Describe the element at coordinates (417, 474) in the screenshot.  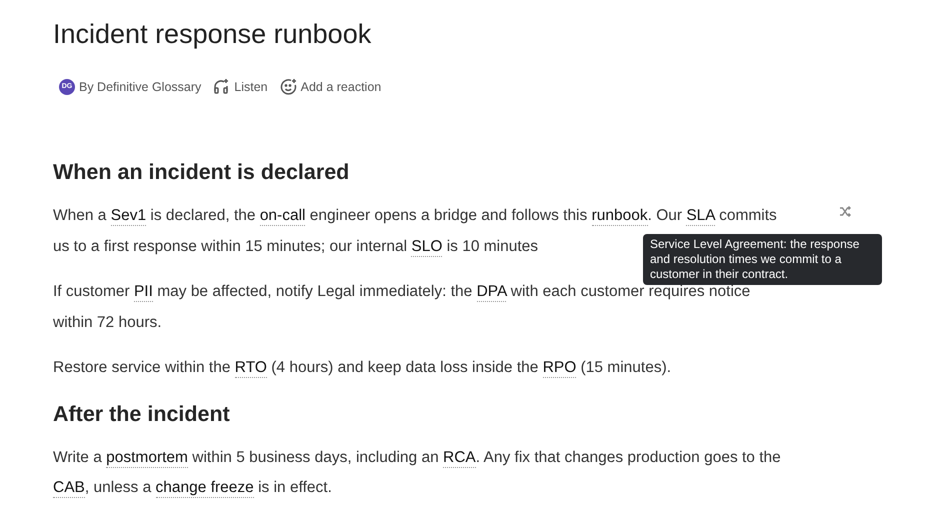
I see `paragraph: Write a postmortem within 5 business days, including an RCA. Any fix that changes production goes to the CAB, unless a change freeze is in effect.` at that location.